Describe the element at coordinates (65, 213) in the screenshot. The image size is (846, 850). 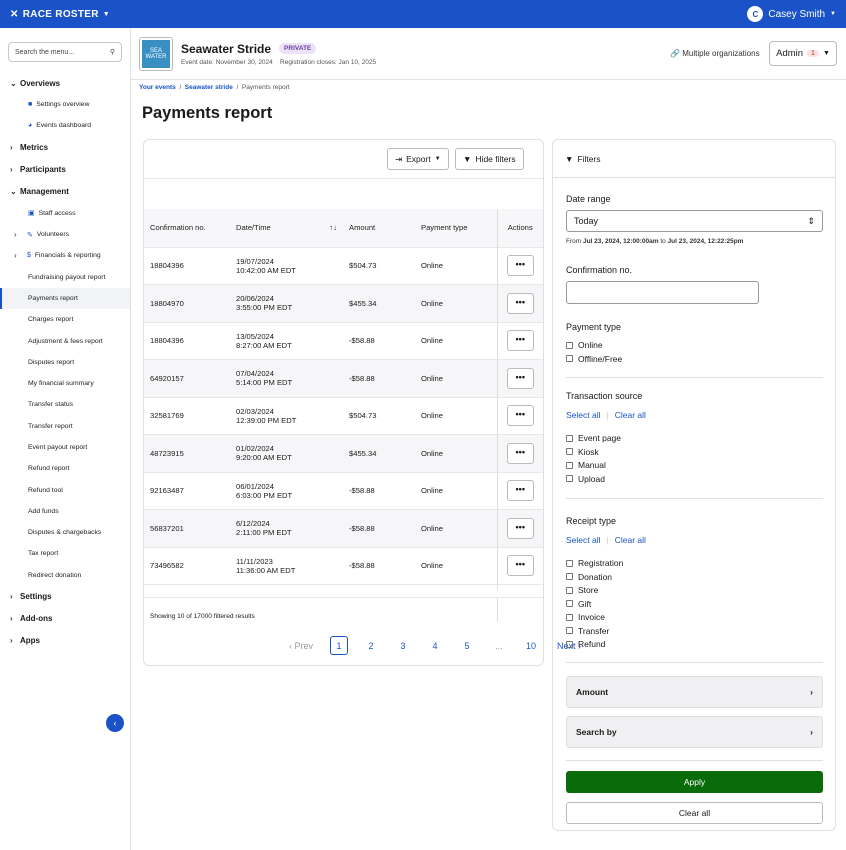
I see `sidebar-item-staff-access: ▣ Staff access` at that location.